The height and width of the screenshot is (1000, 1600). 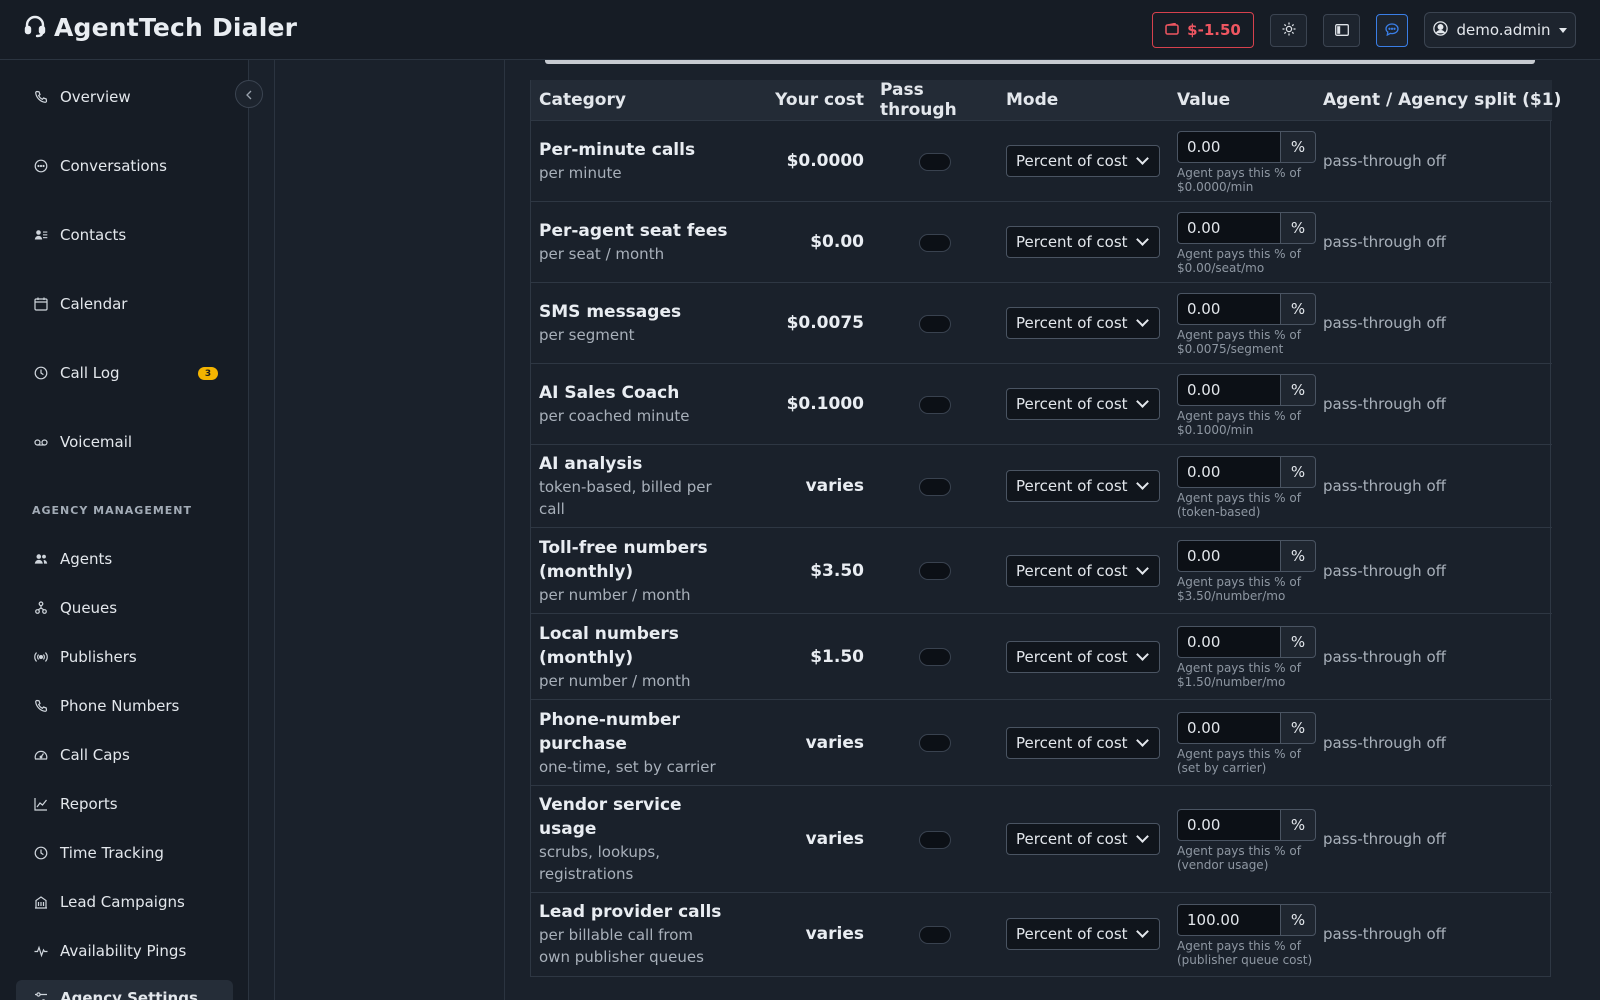 I want to click on sidebar-item-availability-pings: Availability Pings, so click(x=124, y=951).